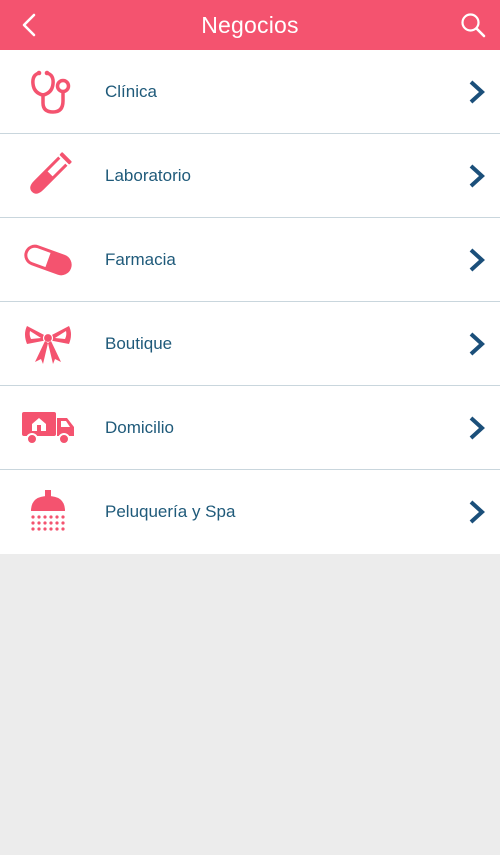  Describe the element at coordinates (131, 91) in the screenshot. I see `list-item-label: Clínica` at that location.